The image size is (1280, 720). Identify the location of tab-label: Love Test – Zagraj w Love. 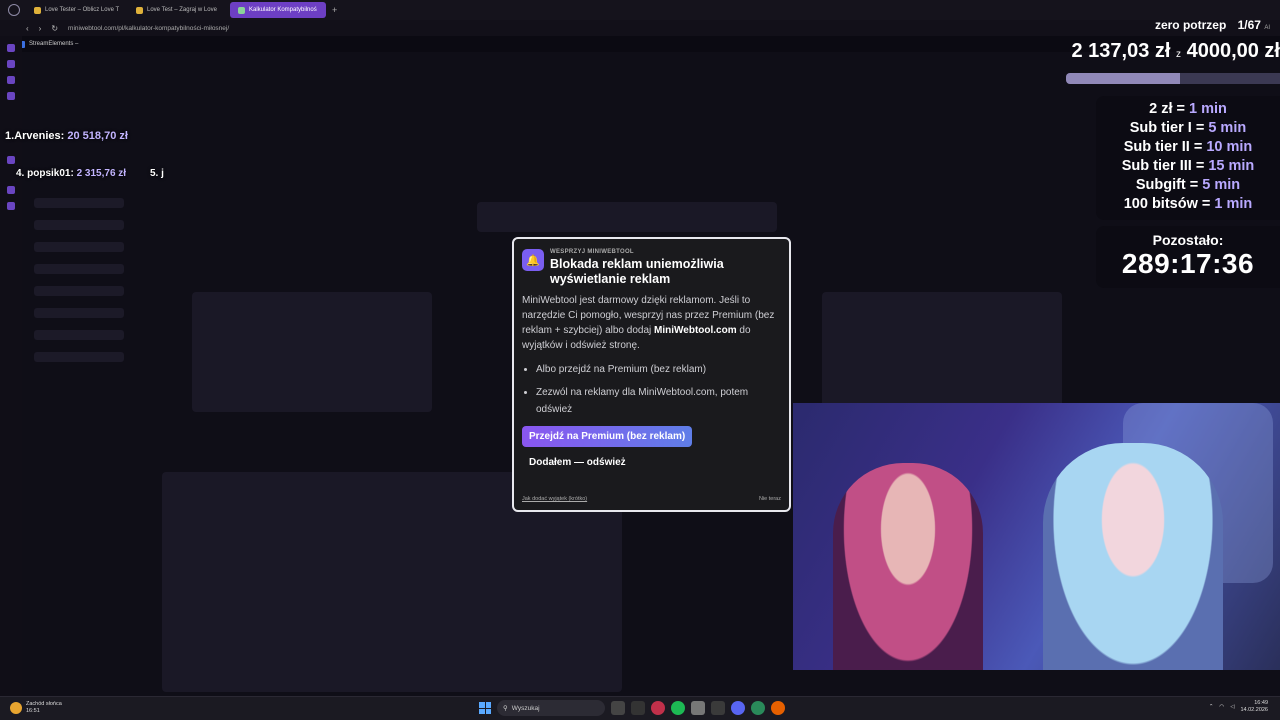
(182, 10).